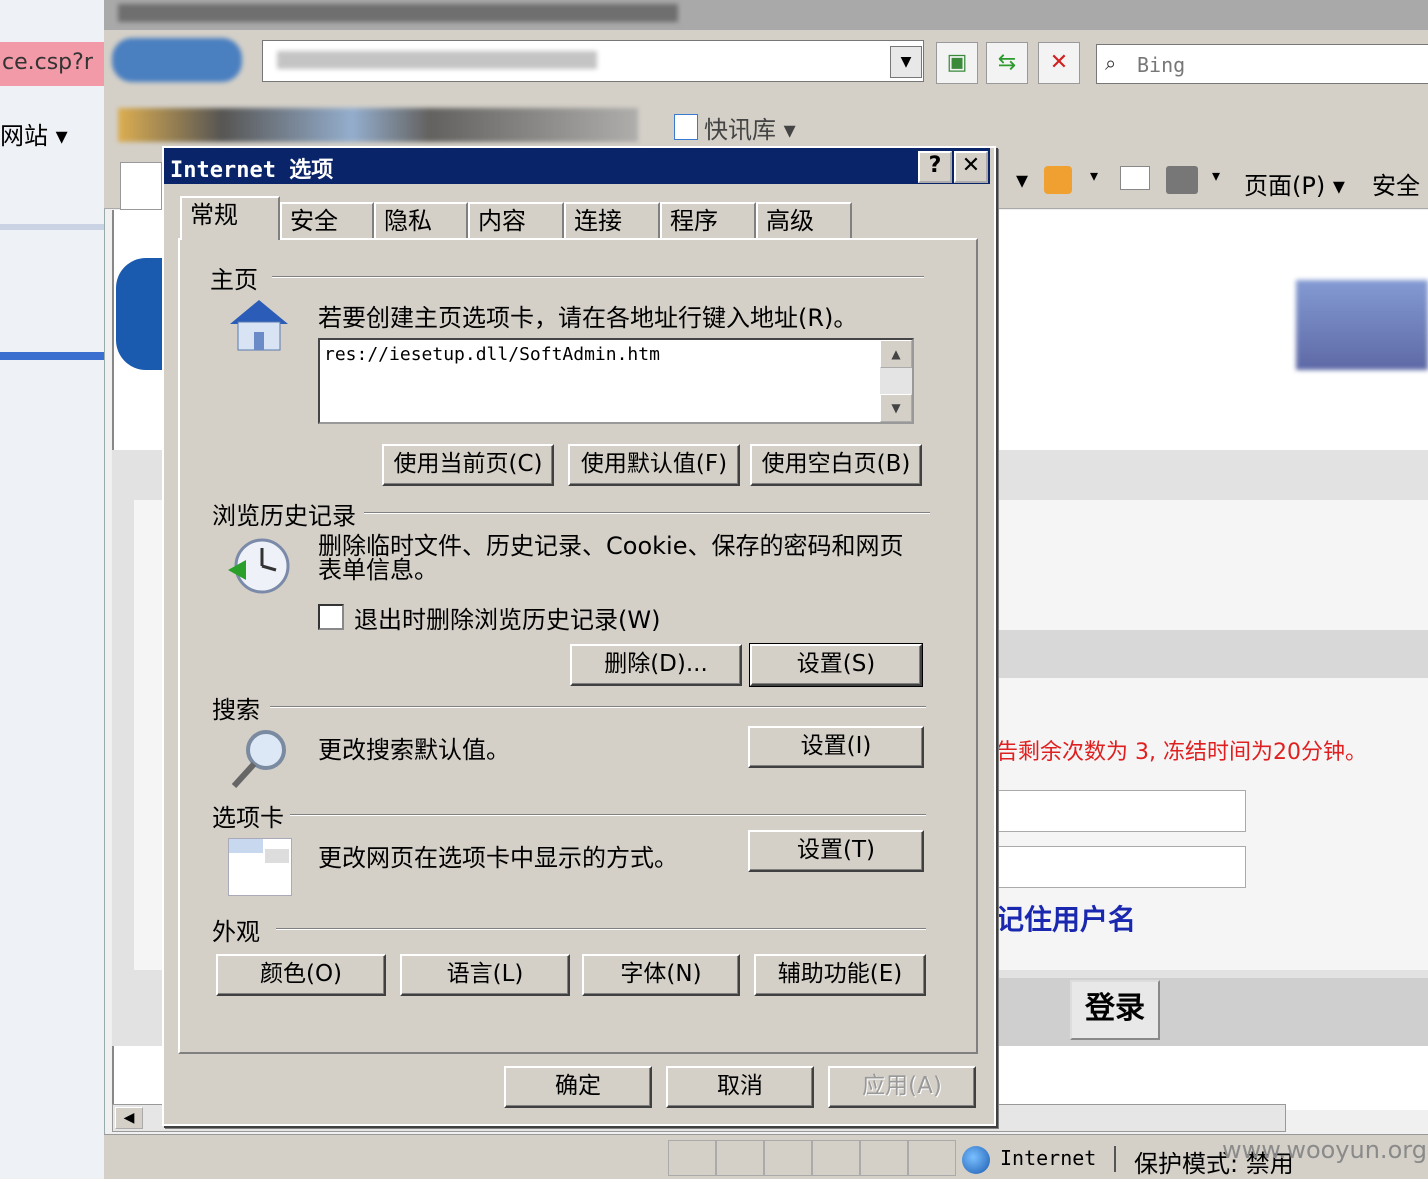 The width and height of the screenshot is (1428, 1179). I want to click on tab-general: 常规, so click(230, 218).